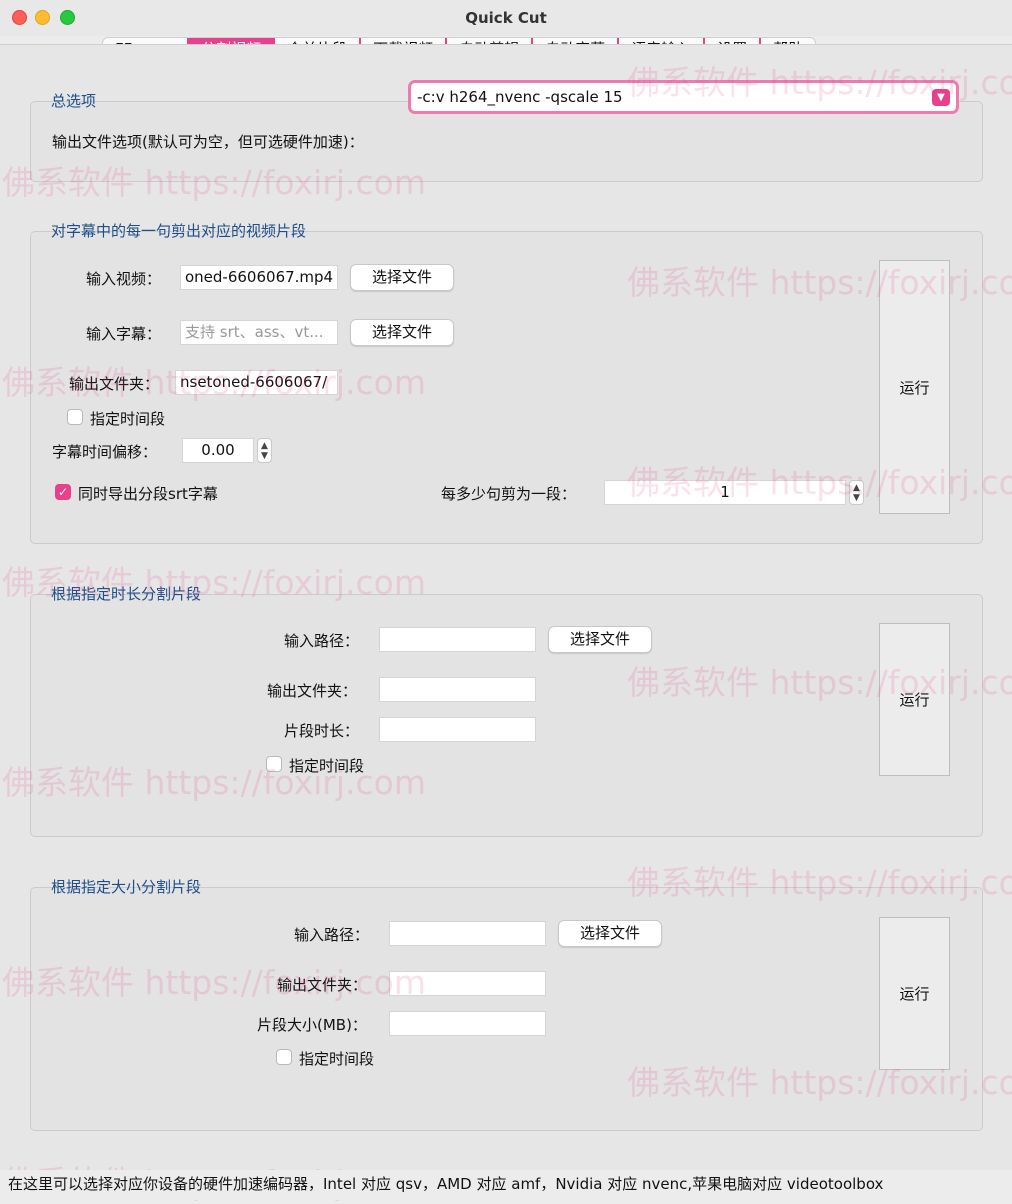 This screenshot has height=1204, width=1012. Describe the element at coordinates (19, 17) in the screenshot. I see `close-window-button` at that location.